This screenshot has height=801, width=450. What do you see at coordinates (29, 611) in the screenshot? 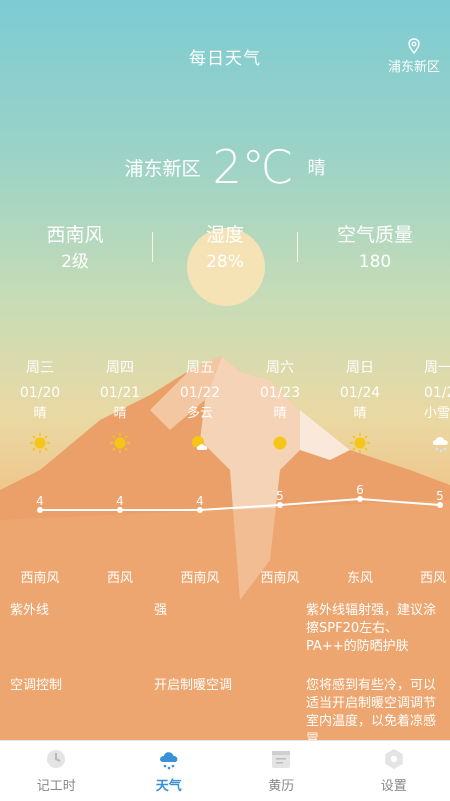
I see `tip-name: 紫外线` at bounding box center [29, 611].